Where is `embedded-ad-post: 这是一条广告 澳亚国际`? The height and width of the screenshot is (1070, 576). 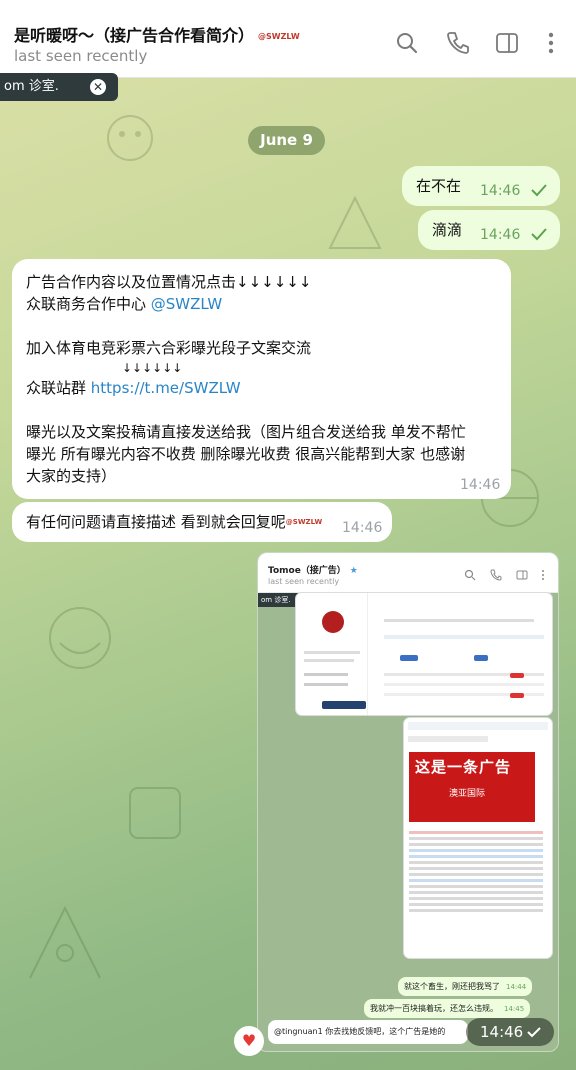
embedded-ad-post: 这是一条广告 澳亚国际 is located at coordinates (478, 838).